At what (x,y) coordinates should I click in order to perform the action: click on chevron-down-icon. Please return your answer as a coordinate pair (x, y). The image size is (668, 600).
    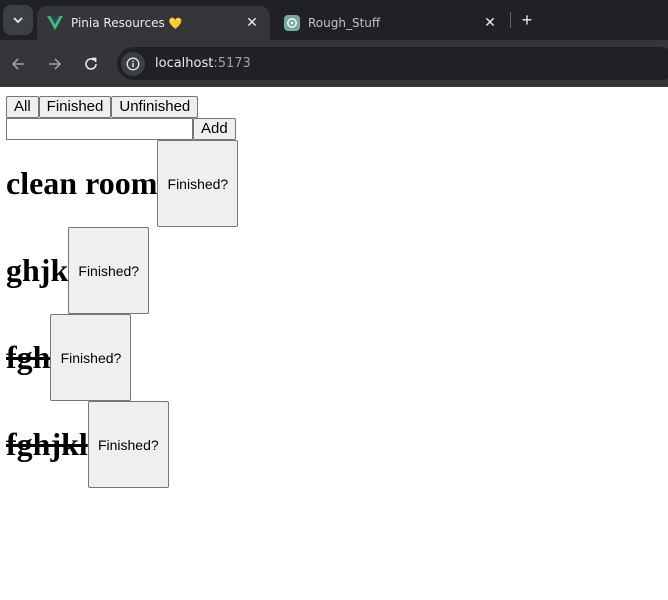
    Looking at the image, I should click on (18, 20).